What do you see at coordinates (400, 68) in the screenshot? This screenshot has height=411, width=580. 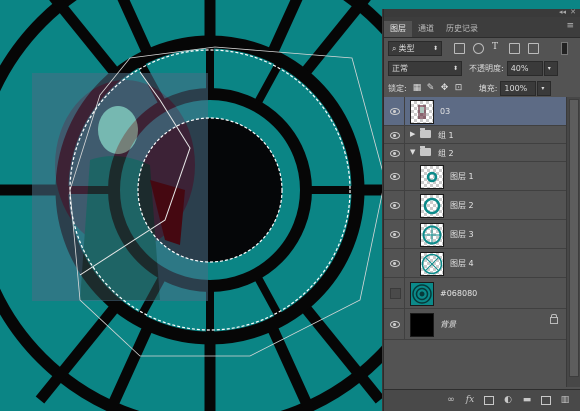 I see `blend-mode-value: 正常` at bounding box center [400, 68].